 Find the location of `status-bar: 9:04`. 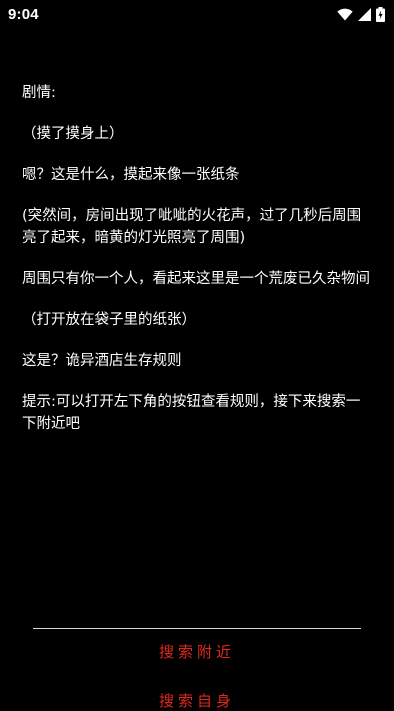

status-bar: 9:04 is located at coordinates (197, 14).